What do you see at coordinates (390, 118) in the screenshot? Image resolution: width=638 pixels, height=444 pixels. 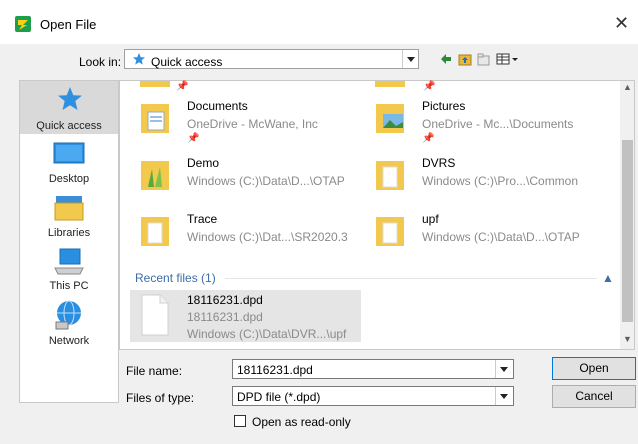 I see `pictures-folder-icon` at bounding box center [390, 118].